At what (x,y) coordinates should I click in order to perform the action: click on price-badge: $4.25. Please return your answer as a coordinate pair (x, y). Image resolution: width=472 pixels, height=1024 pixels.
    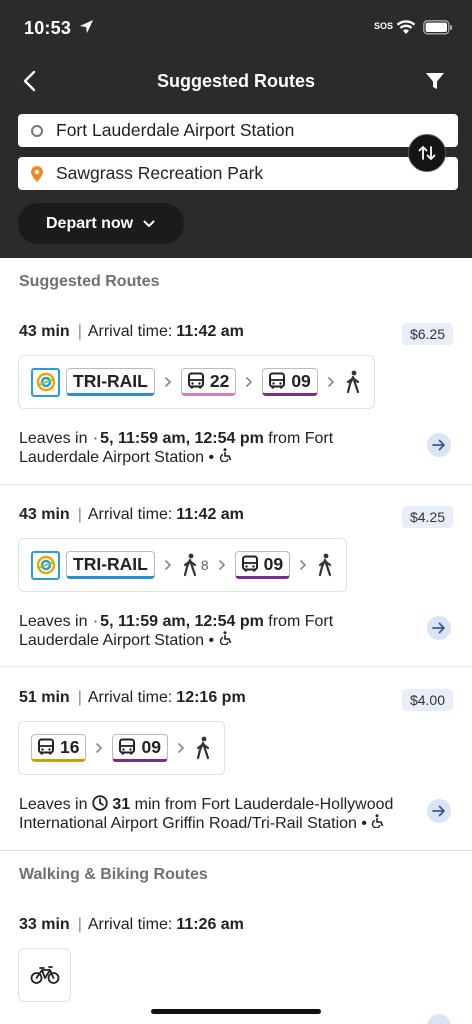
    Looking at the image, I should click on (427, 517).